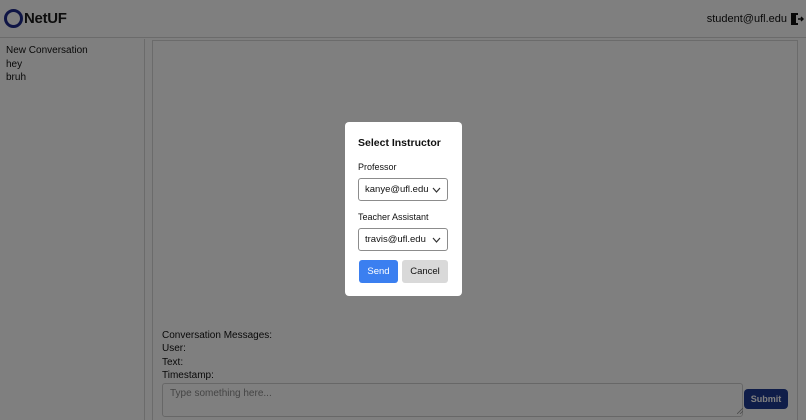  Describe the element at coordinates (395, 239) in the screenshot. I see `ta-select-value: travis@ufl.edu` at that location.